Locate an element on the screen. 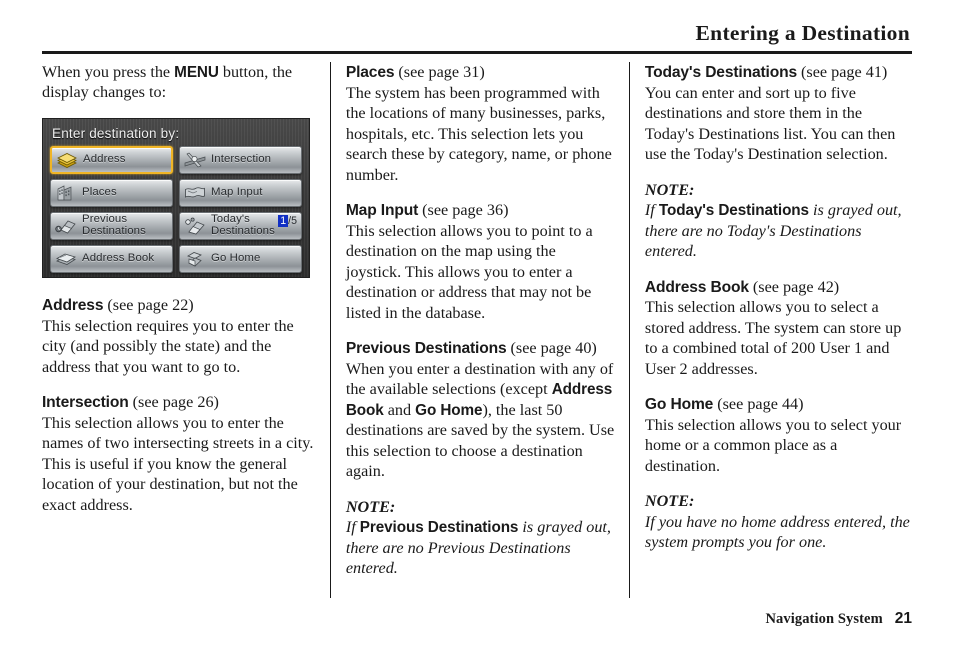 The width and height of the screenshot is (954, 652). page-title: Entering a Destination is located at coordinates (802, 33).